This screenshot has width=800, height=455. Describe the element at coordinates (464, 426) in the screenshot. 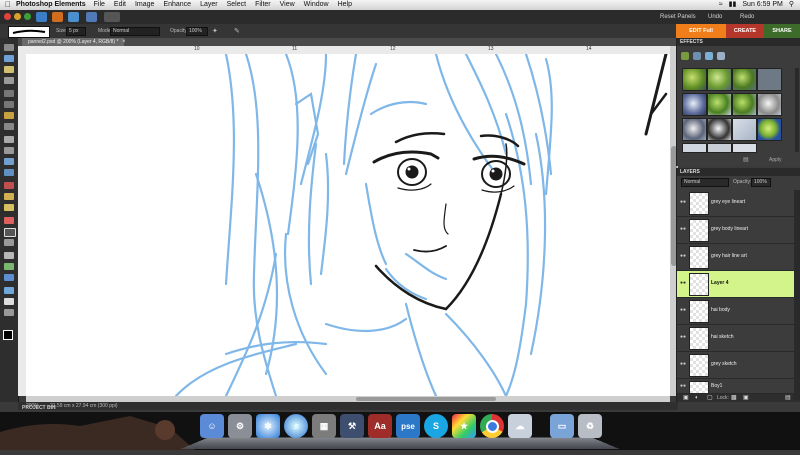

I see `game-center-icon: ★` at that location.